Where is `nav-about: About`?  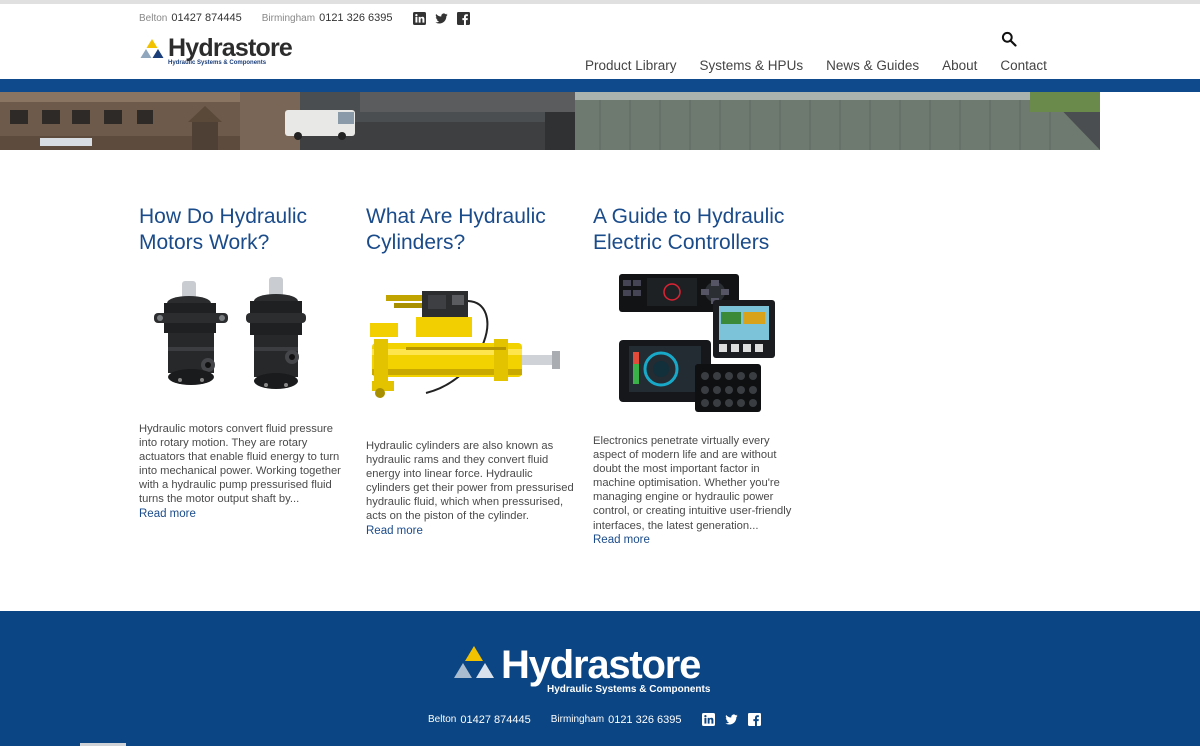 nav-about: About is located at coordinates (959, 65).